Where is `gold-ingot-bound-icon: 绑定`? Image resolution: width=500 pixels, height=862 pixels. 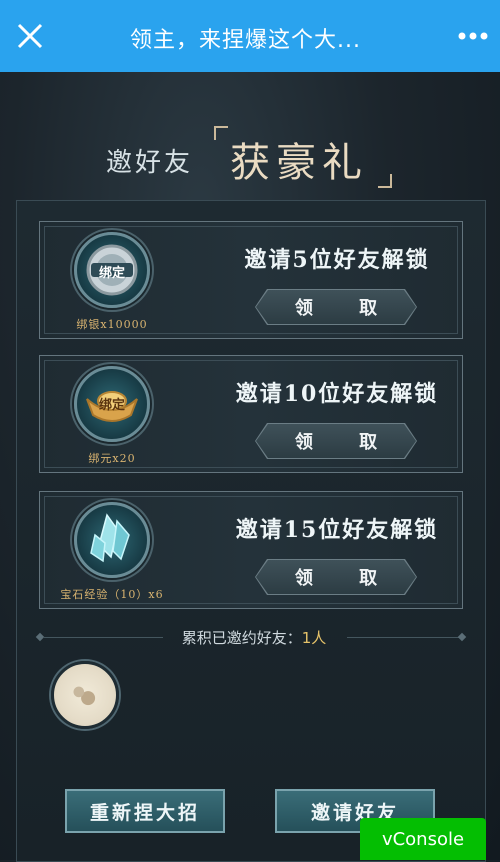 gold-ingot-bound-icon: 绑定 is located at coordinates (112, 404).